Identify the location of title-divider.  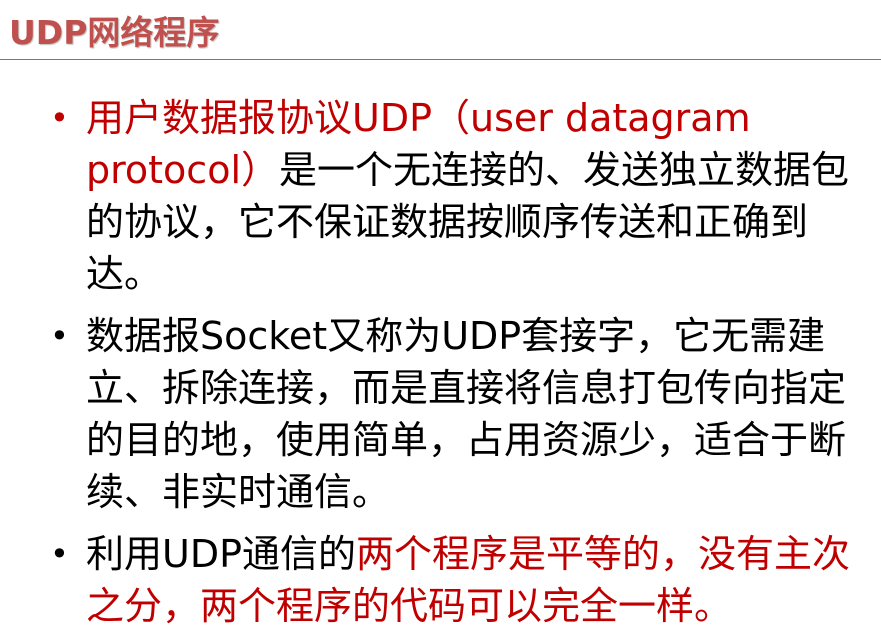
(440, 59).